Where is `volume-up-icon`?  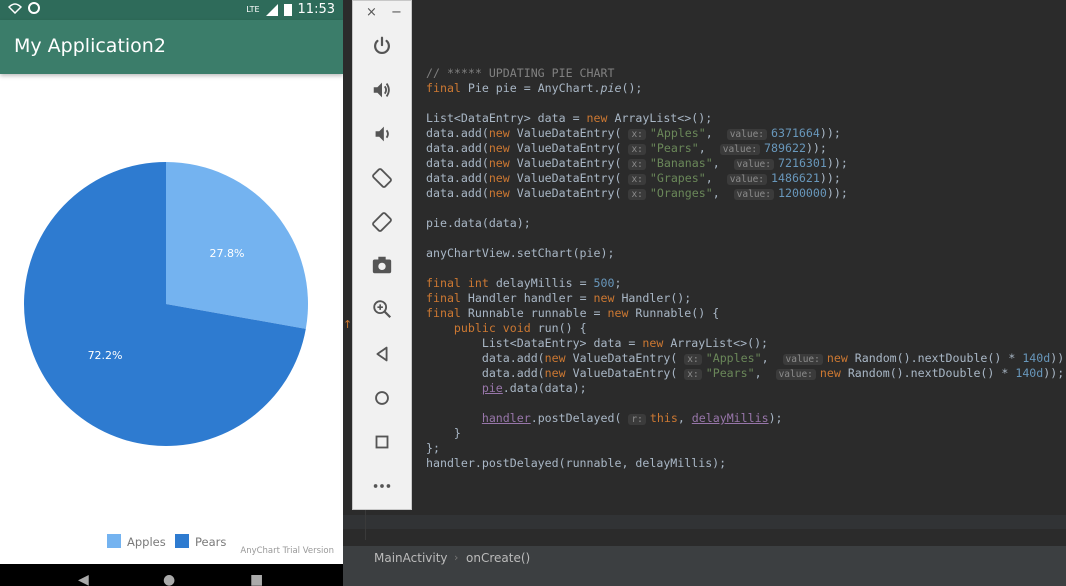
volume-up-icon is located at coordinates (382, 90).